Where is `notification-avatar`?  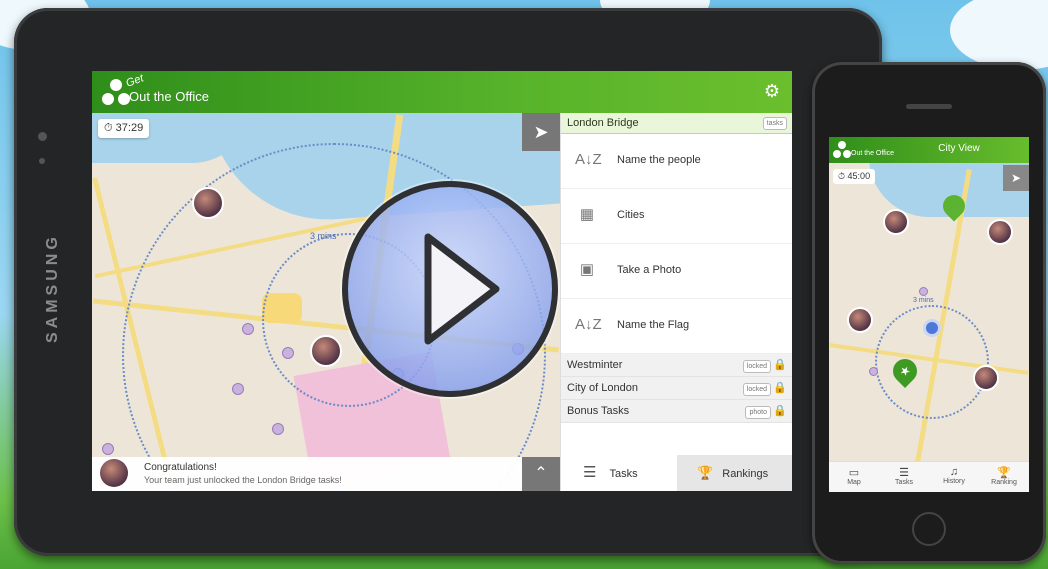
notification-avatar is located at coordinates (114, 473).